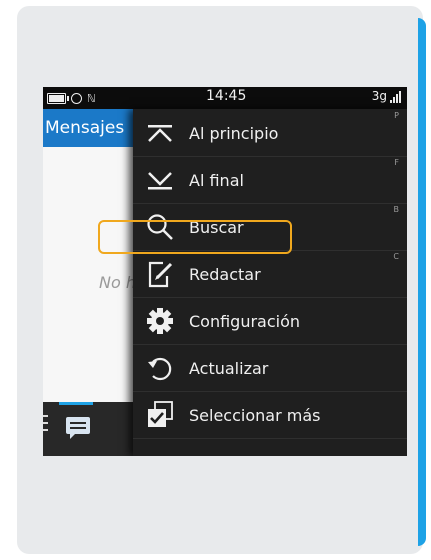 This screenshot has height=560, width=431. I want to click on menu-label: Al principio, so click(234, 133).